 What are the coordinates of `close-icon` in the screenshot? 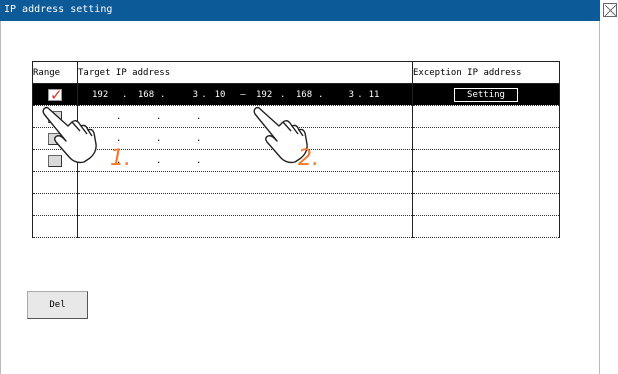 It's located at (610, 10).